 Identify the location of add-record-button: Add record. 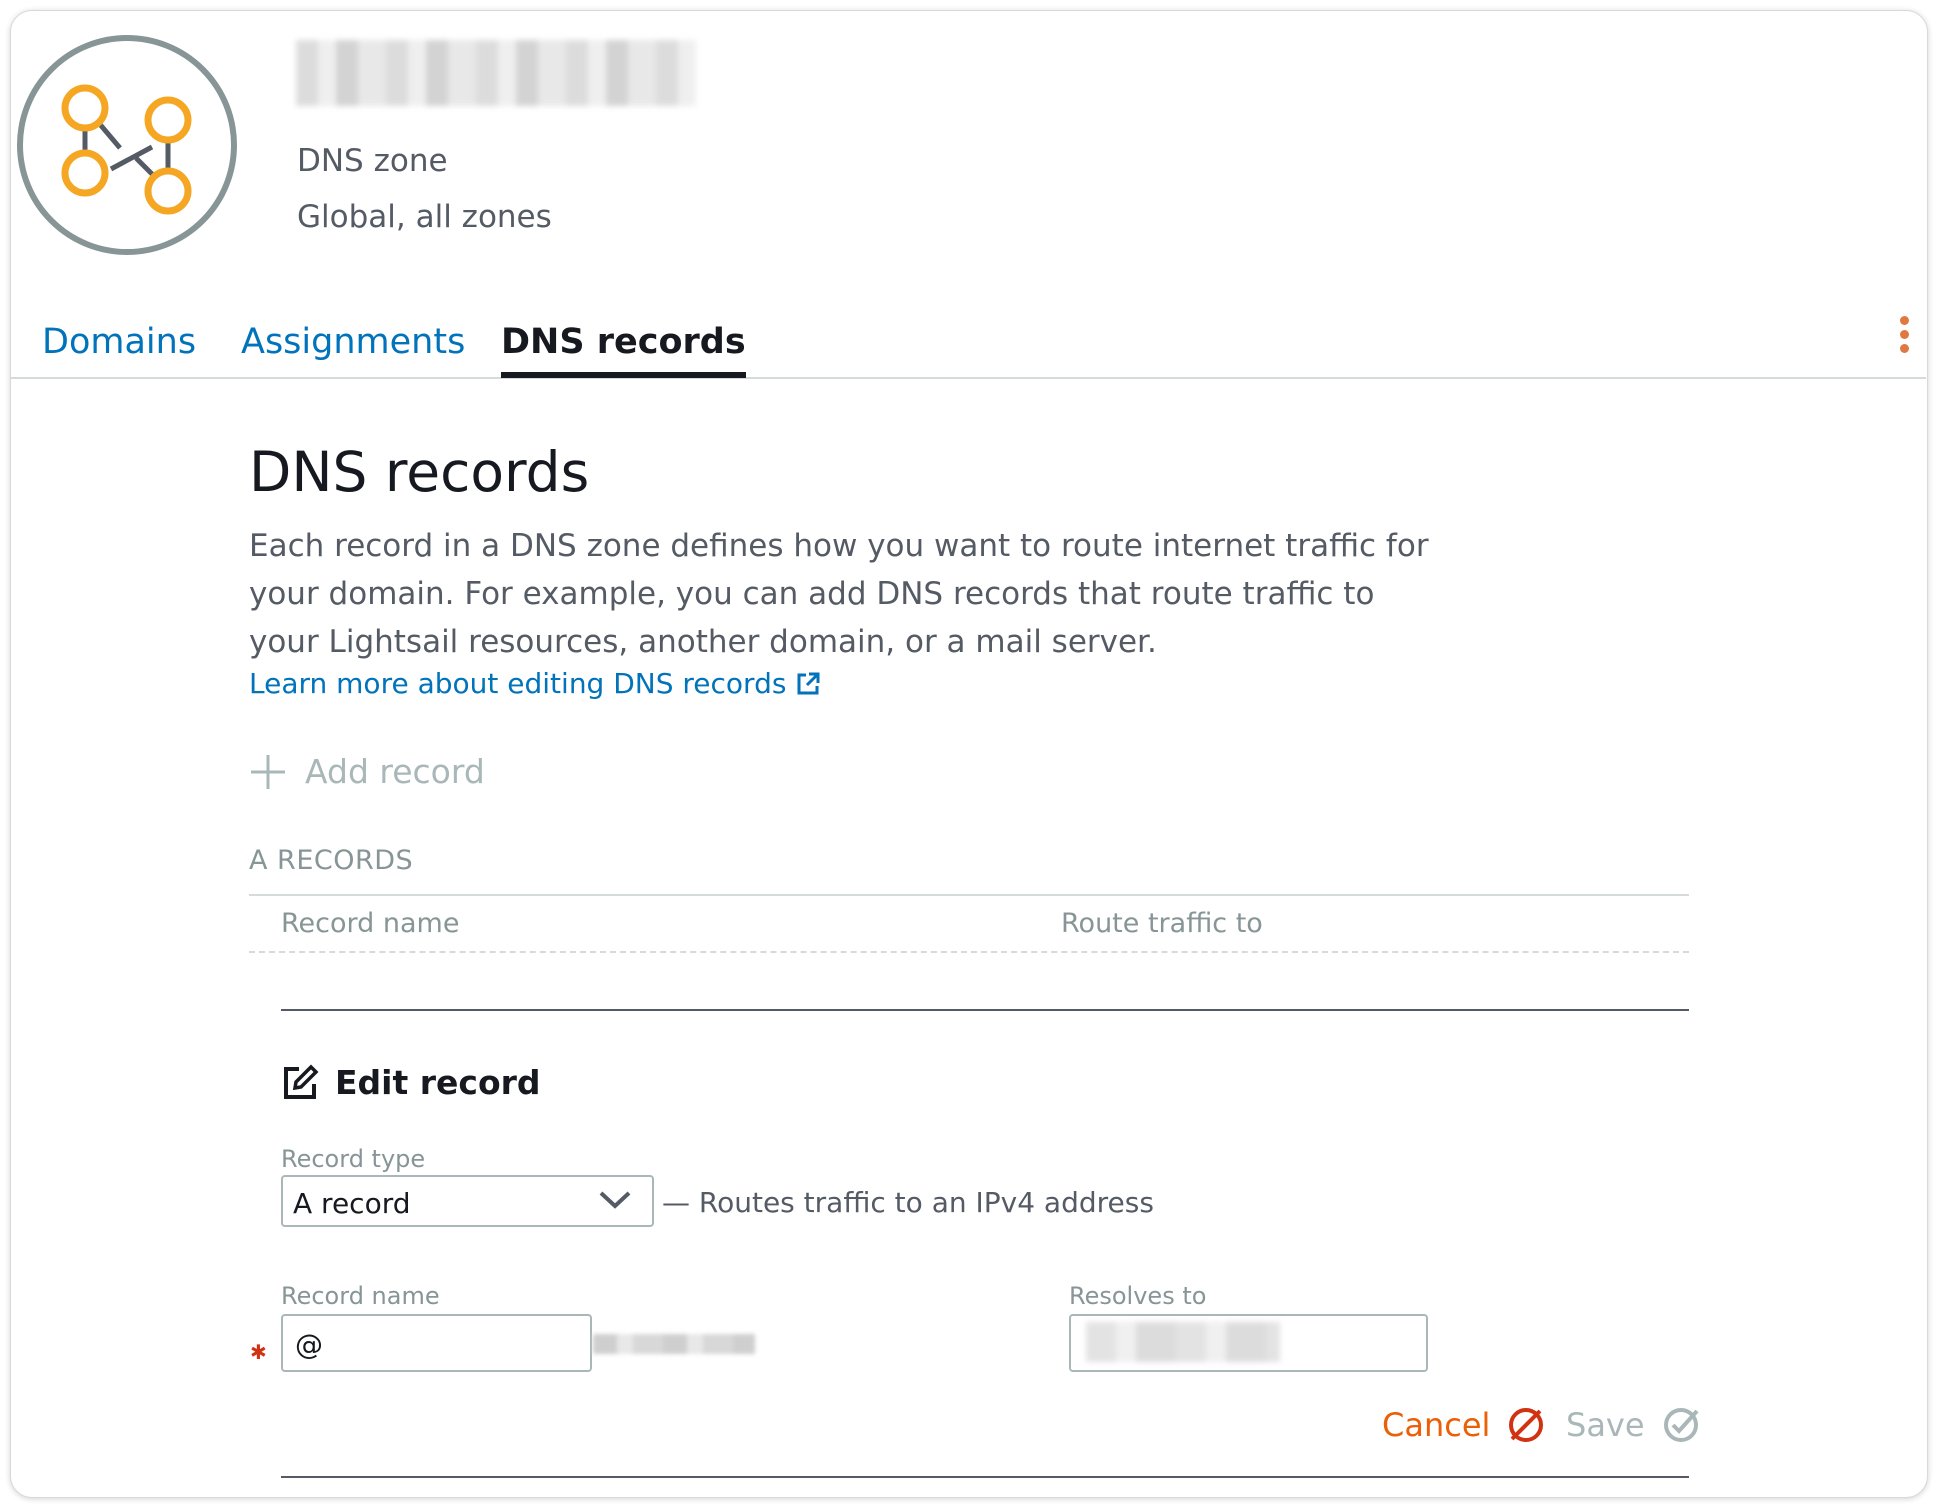
(367, 771).